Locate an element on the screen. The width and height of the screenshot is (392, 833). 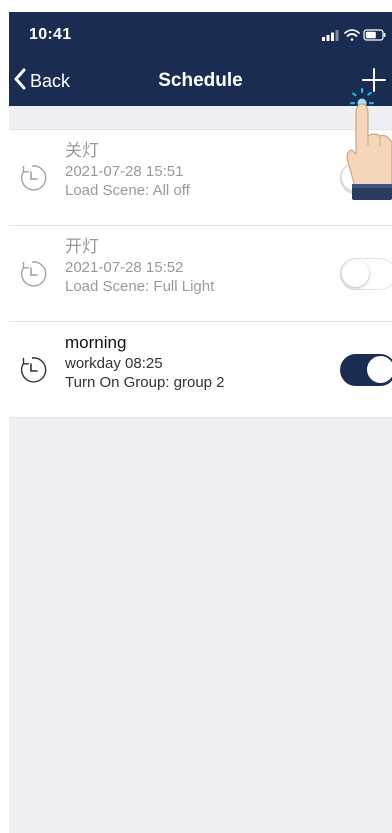
status-icons is located at coordinates (354, 35).